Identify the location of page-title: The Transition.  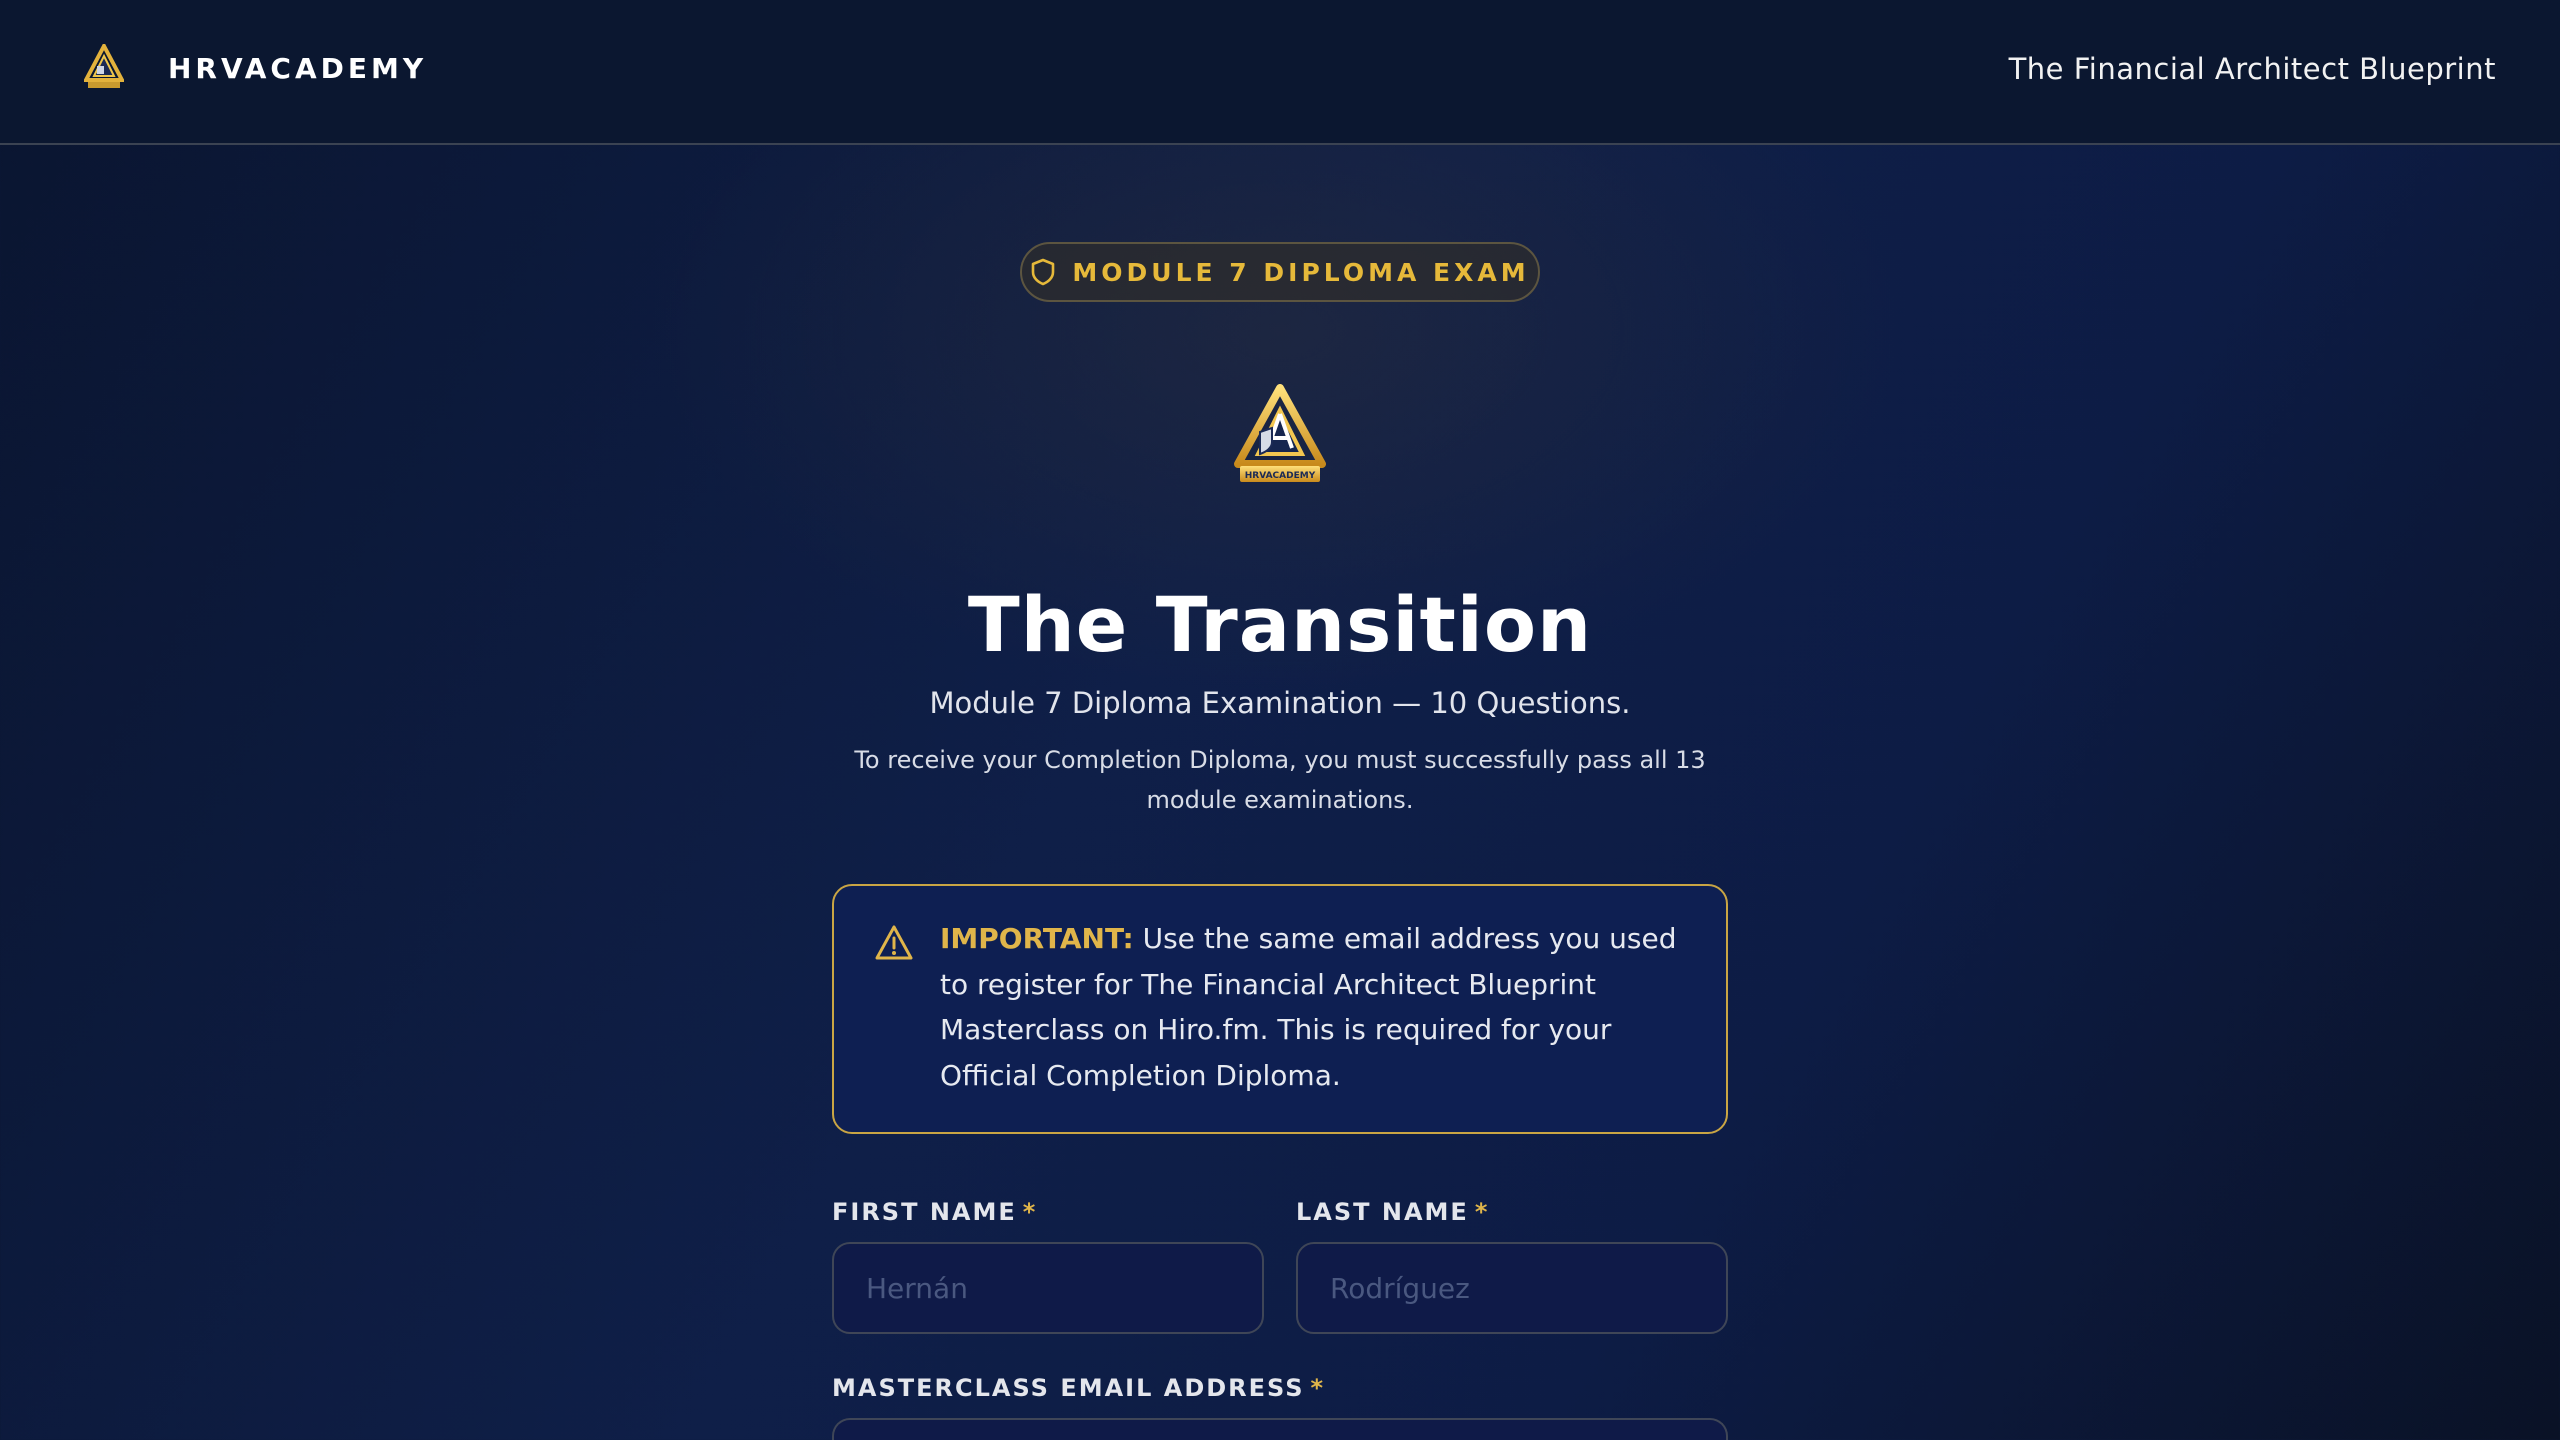
(1280, 624).